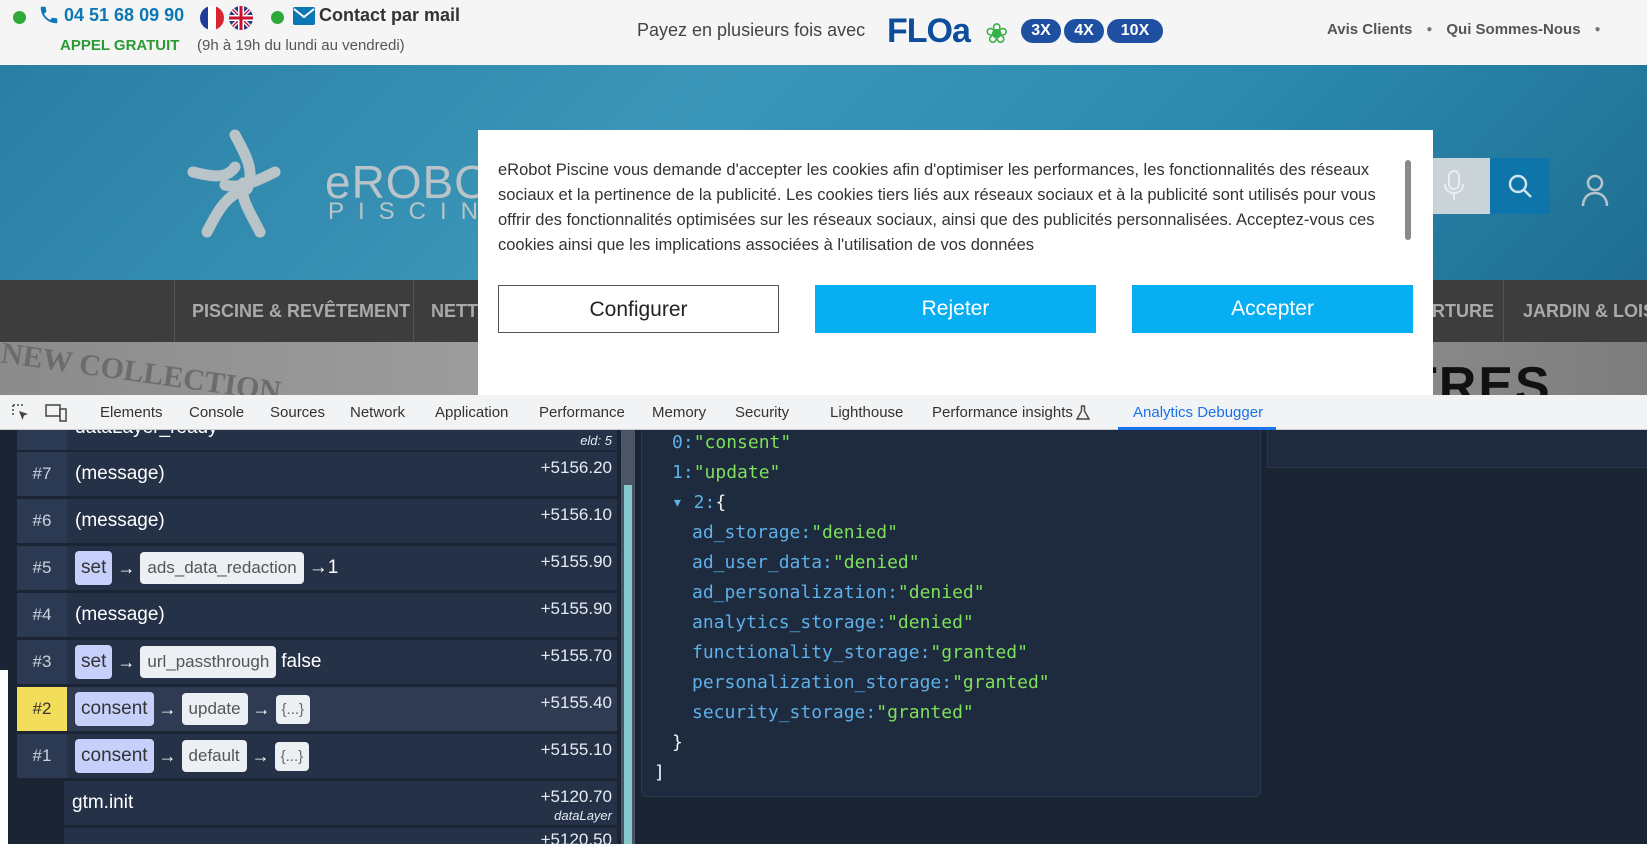 The image size is (1647, 844). Describe the element at coordinates (1408, 200) in the screenshot. I see `cookie-scrollbar` at that location.